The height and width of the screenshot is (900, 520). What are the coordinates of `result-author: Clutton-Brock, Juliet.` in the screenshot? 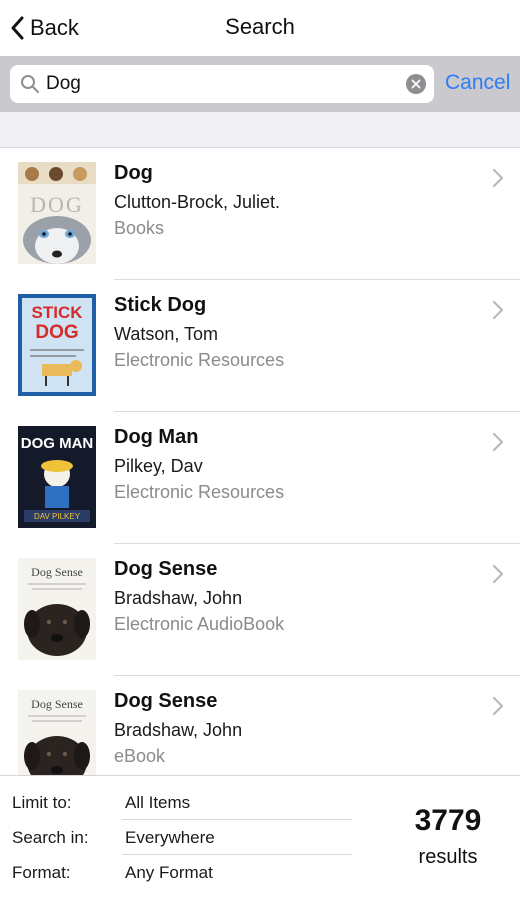 It's located at (197, 202).